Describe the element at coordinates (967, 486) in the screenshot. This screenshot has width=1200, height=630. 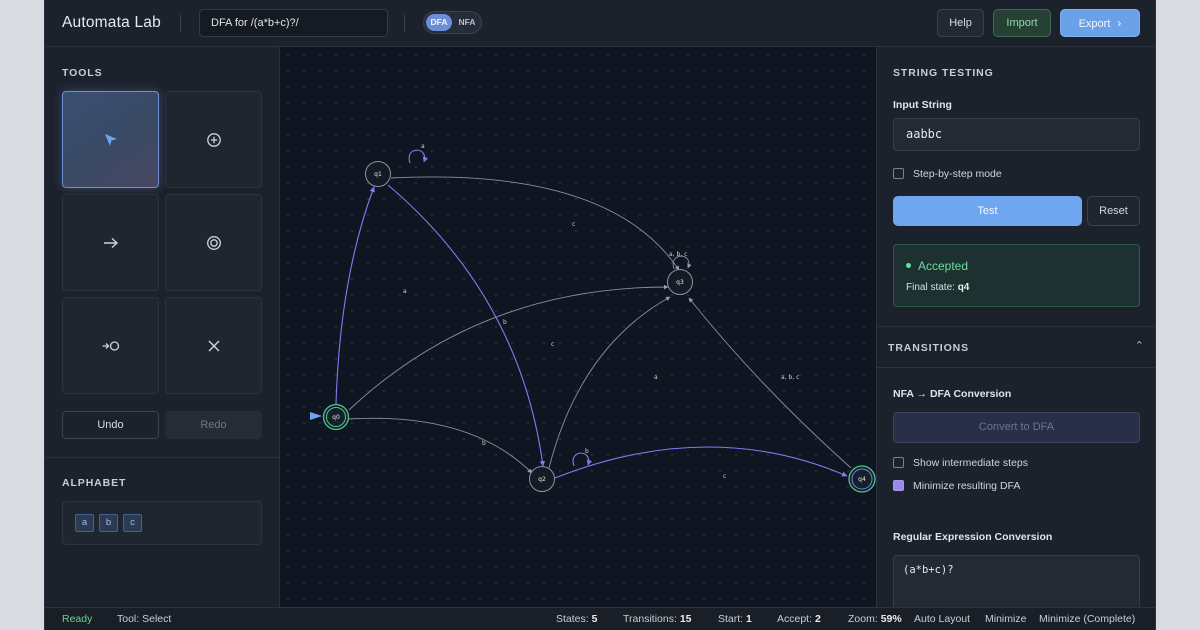
I see `minimize-label: Minimize resulting DFA` at that location.